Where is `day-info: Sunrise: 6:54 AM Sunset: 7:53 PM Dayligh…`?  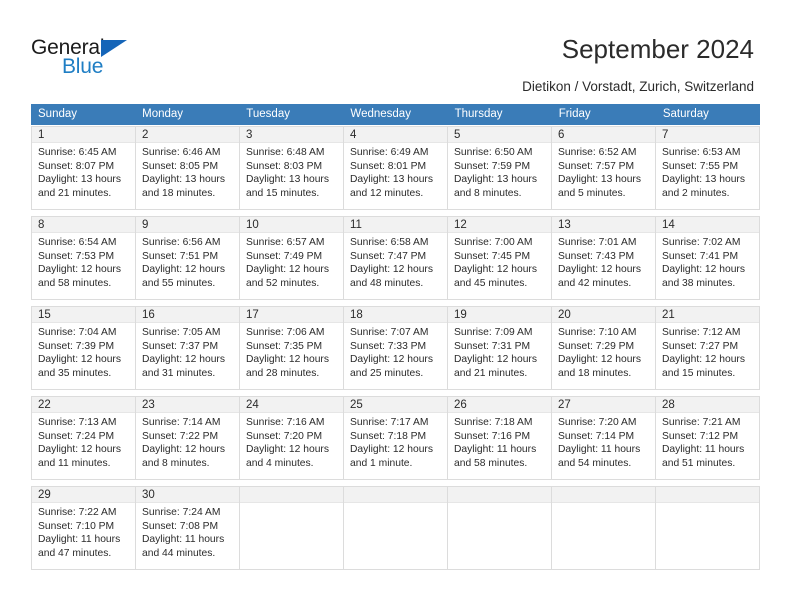 day-info: Sunrise: 6:54 AM Sunset: 7:53 PM Dayligh… is located at coordinates (83, 261).